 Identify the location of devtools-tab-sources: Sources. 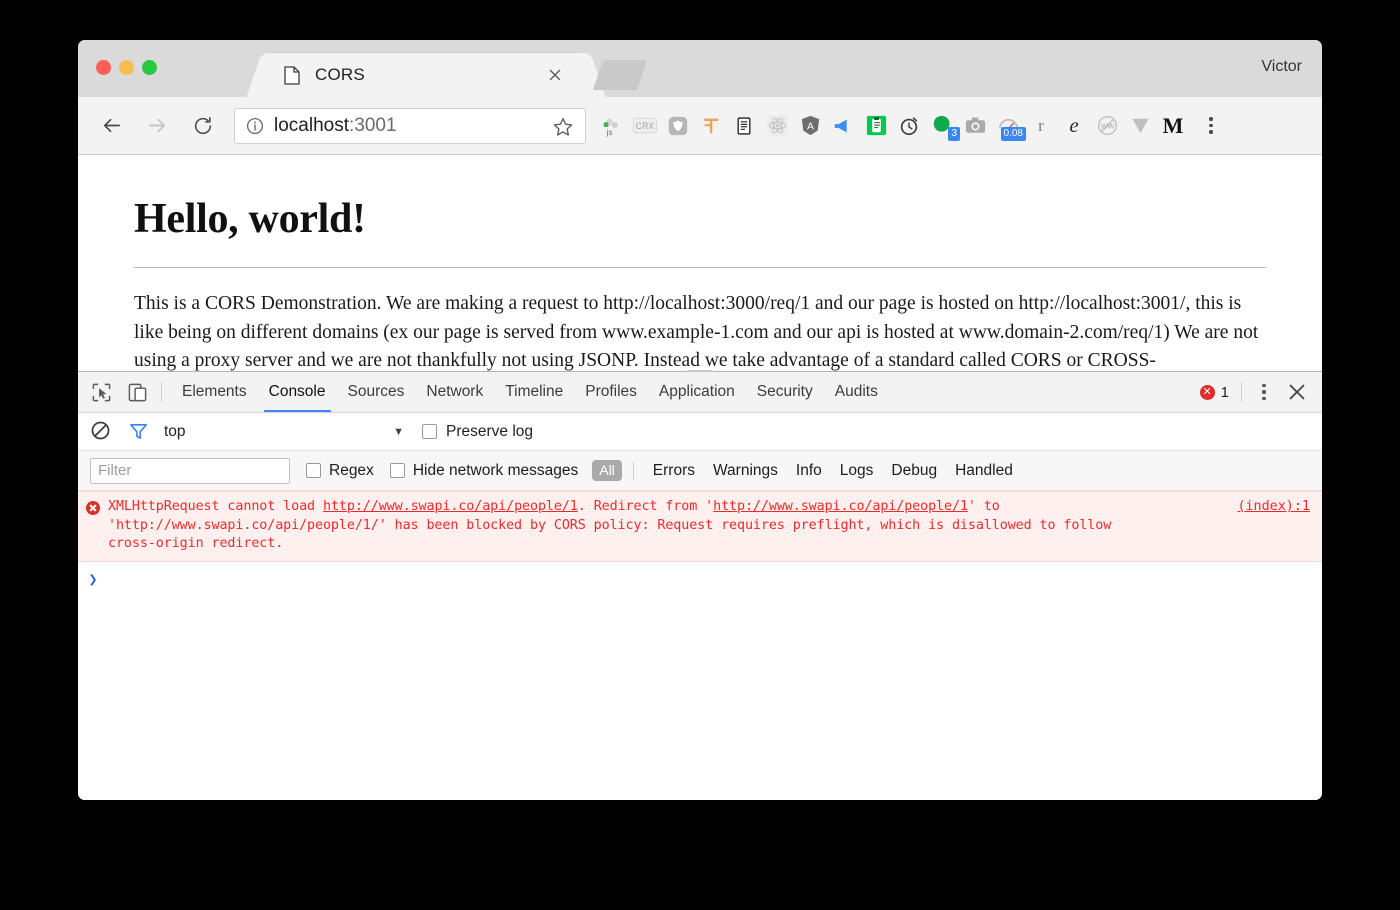
(376, 392).